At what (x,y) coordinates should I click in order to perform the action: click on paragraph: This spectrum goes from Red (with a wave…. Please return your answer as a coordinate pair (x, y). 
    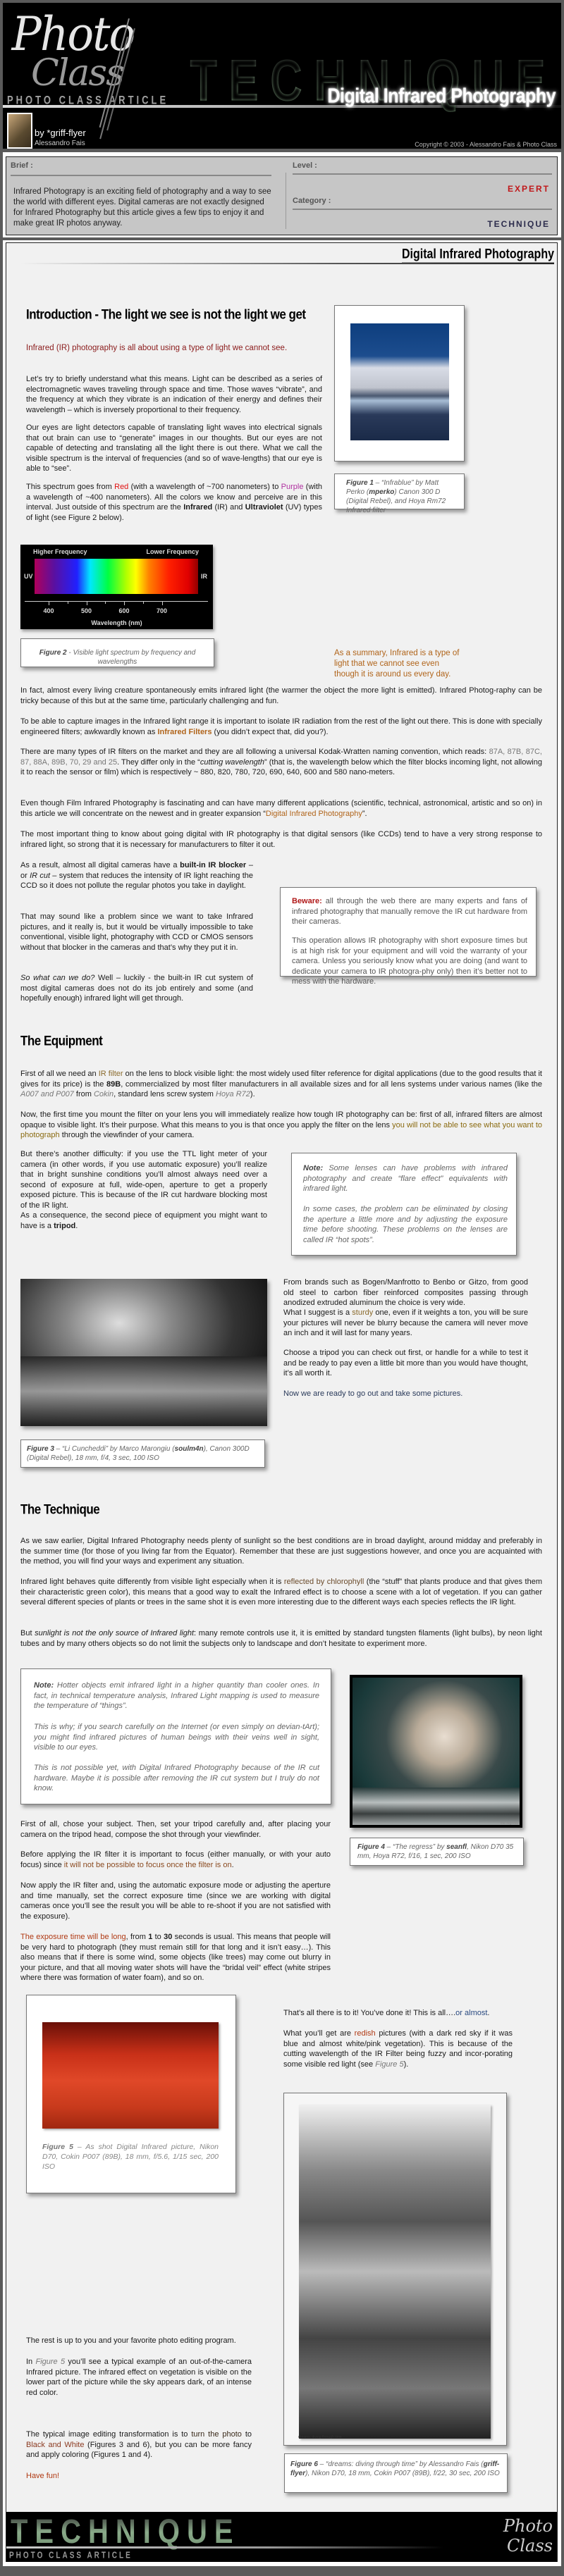
    Looking at the image, I should click on (174, 502).